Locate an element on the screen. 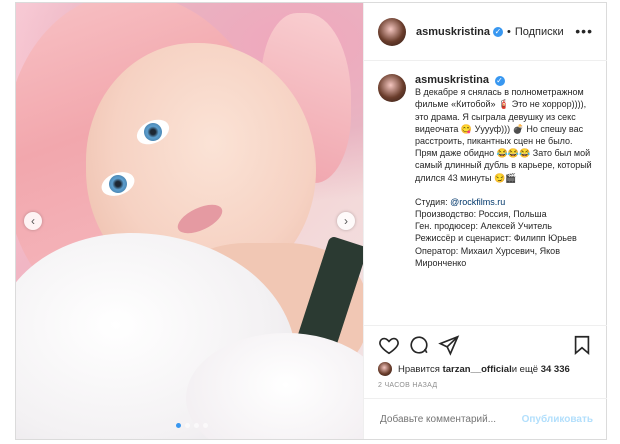  header-username: asmuskristina is located at coordinates (453, 32).